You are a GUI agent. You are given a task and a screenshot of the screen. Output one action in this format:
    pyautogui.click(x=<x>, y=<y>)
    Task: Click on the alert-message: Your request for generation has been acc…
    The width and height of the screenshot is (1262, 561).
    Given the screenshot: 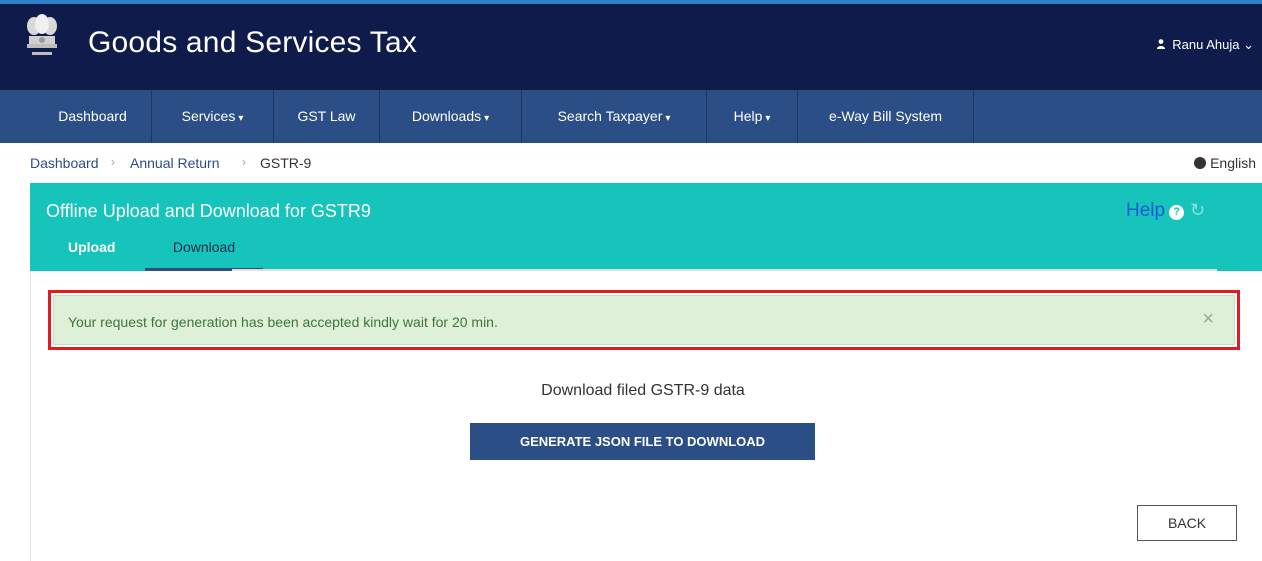 What is the action you would take?
    pyautogui.click(x=283, y=322)
    